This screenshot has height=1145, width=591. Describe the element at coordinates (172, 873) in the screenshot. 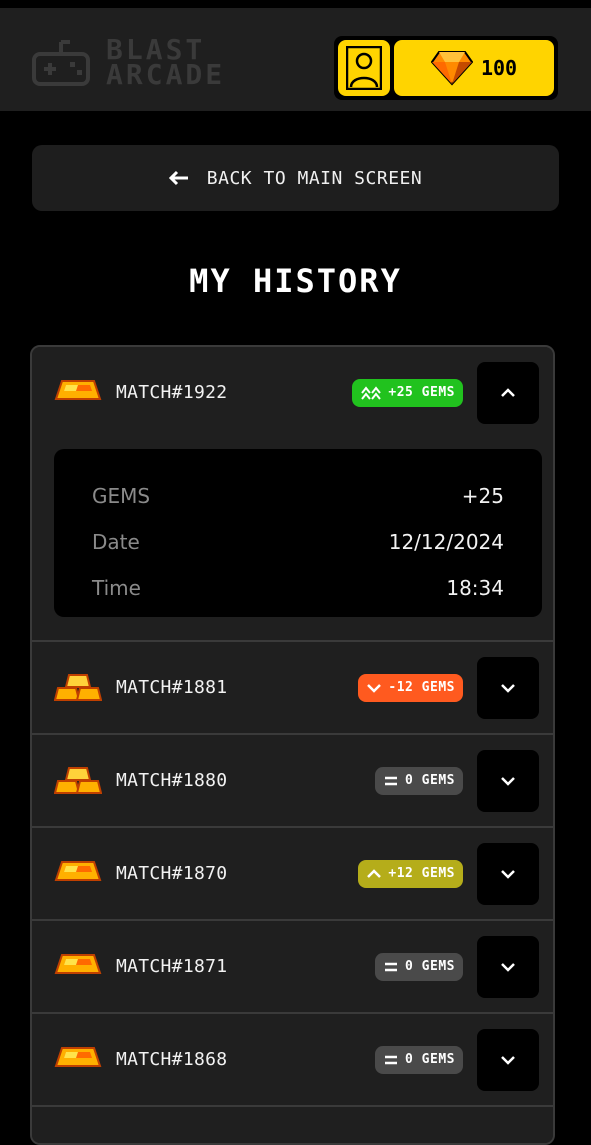

I see `match-label: MATCH#1870` at that location.